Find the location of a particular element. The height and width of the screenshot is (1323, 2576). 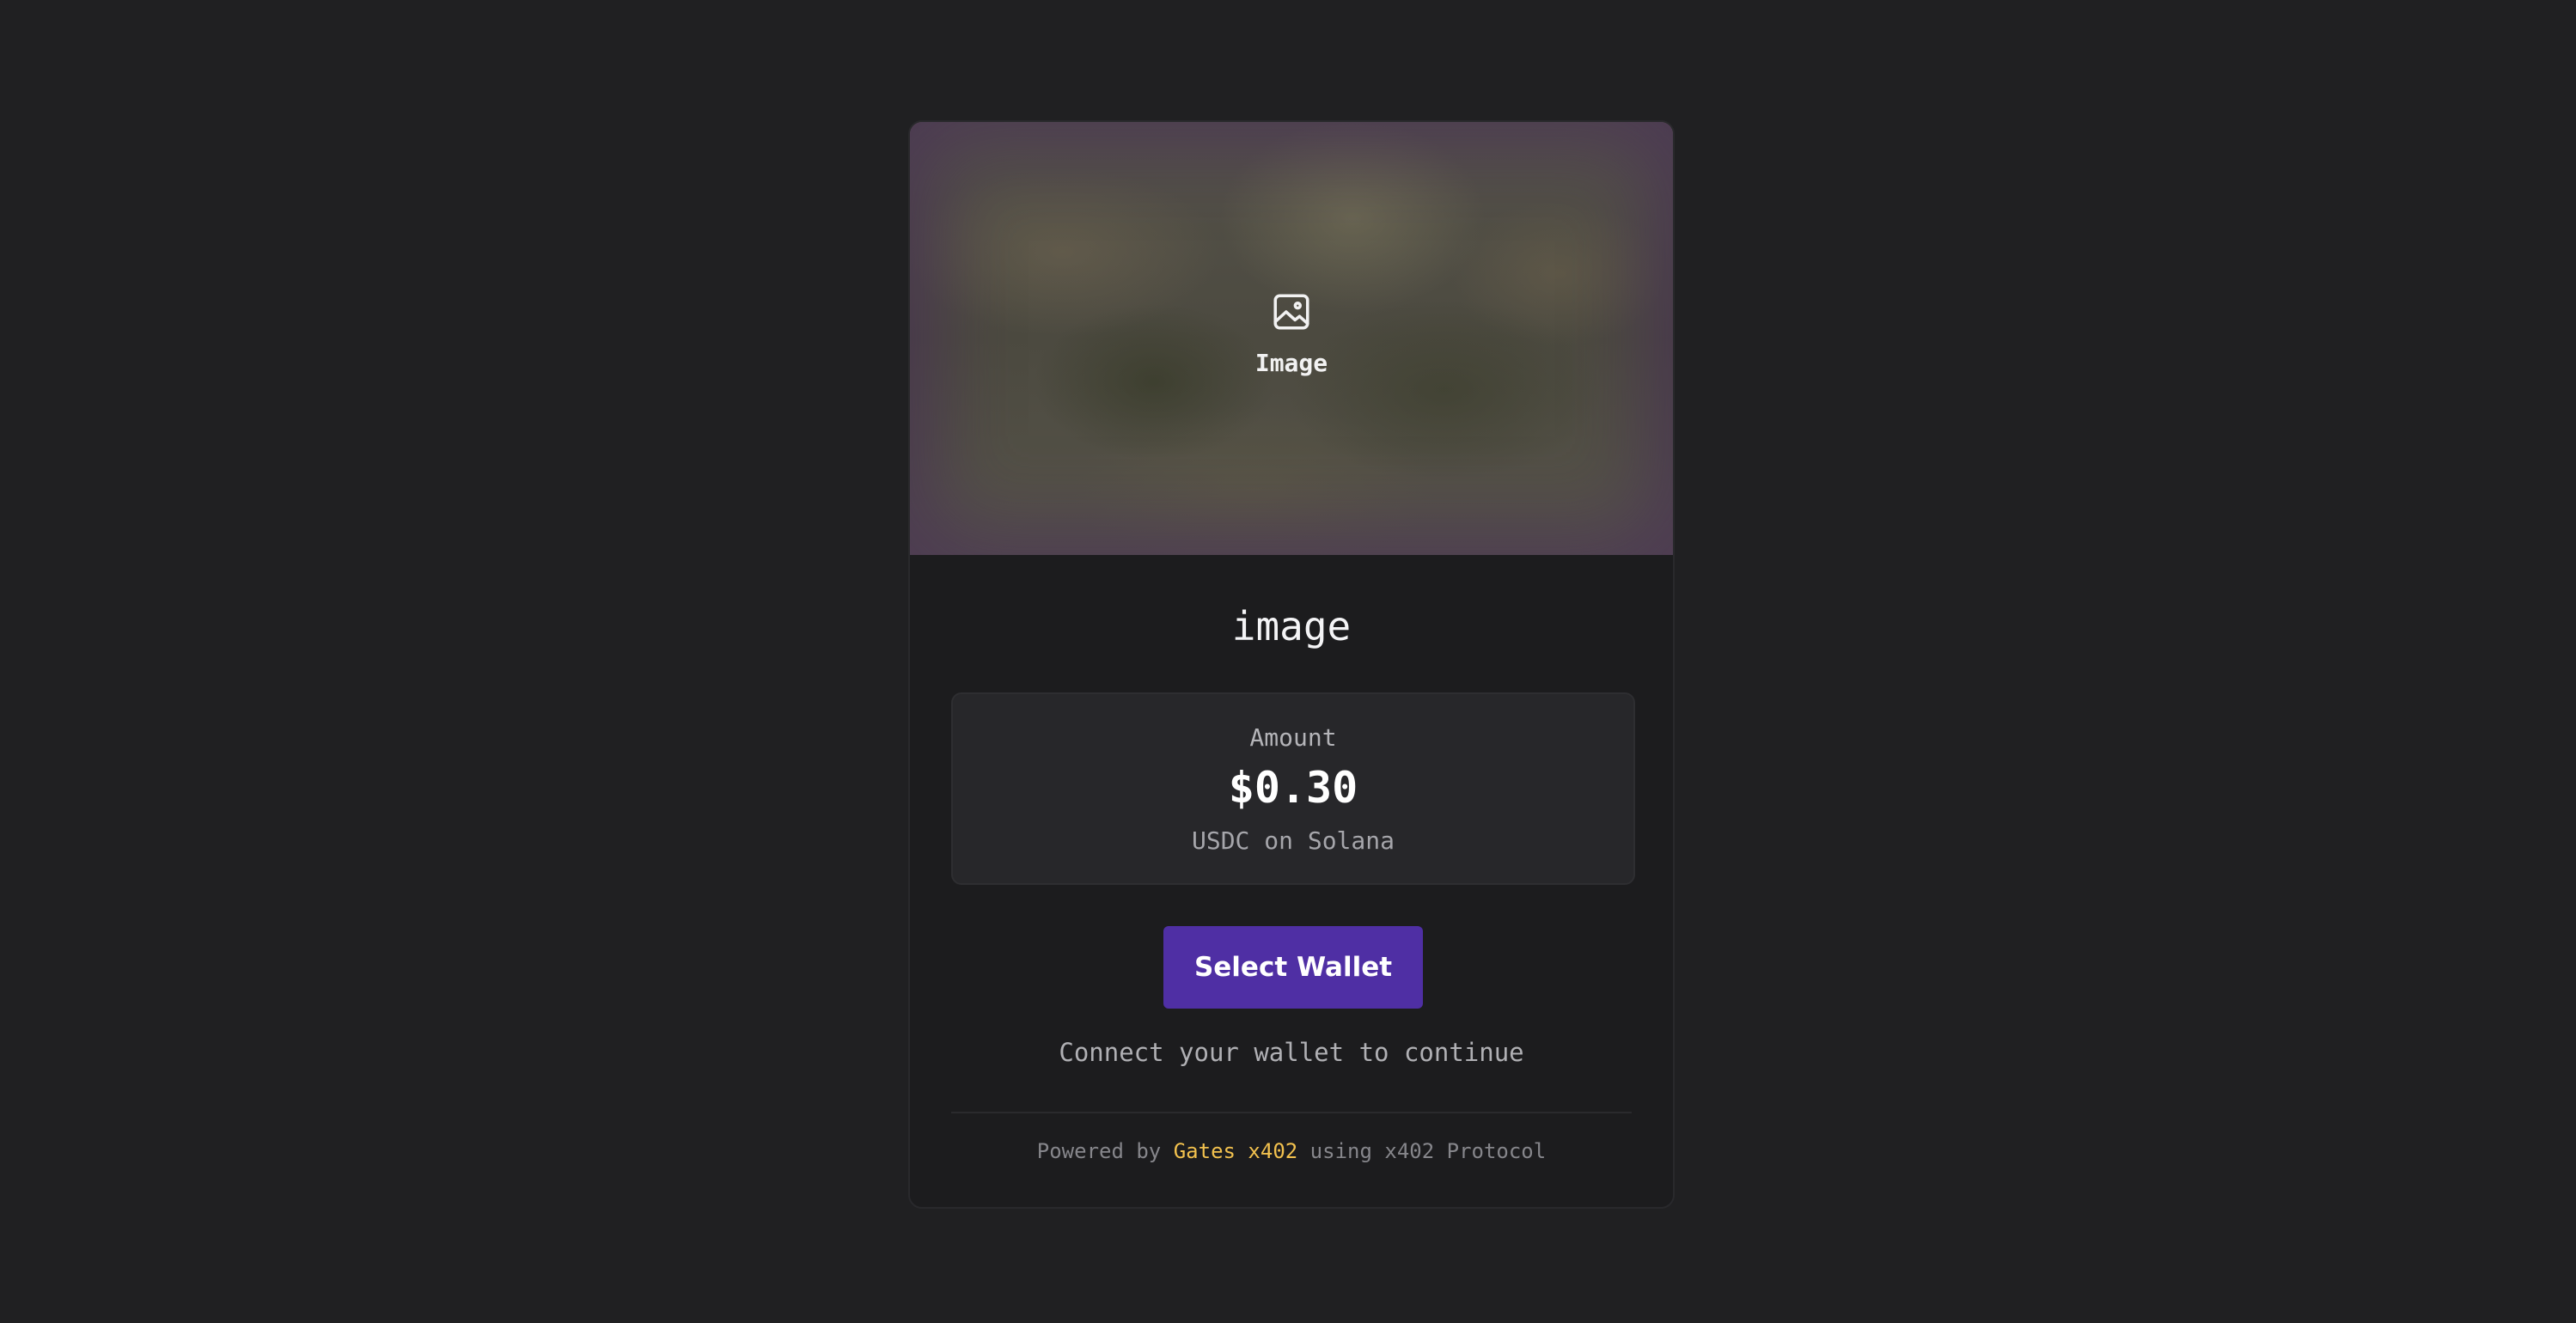

image-icon is located at coordinates (1291, 311).